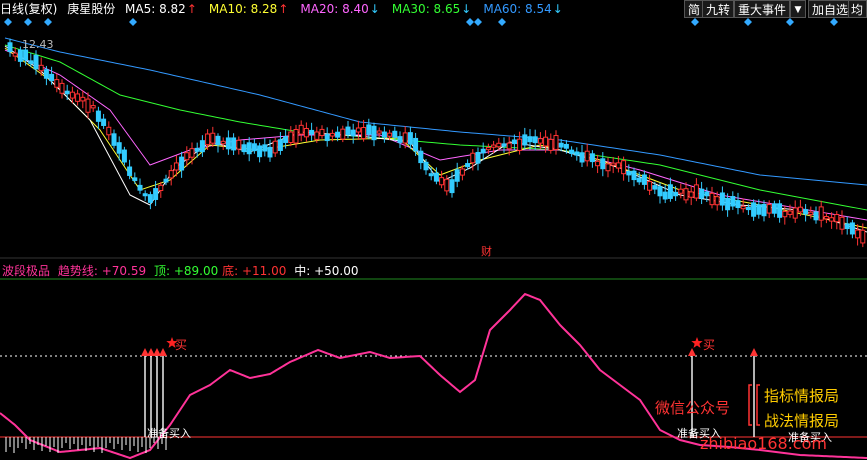 The image size is (867, 460). What do you see at coordinates (758, 405) in the screenshot?
I see `watermark-bracket-right` at bounding box center [758, 405].